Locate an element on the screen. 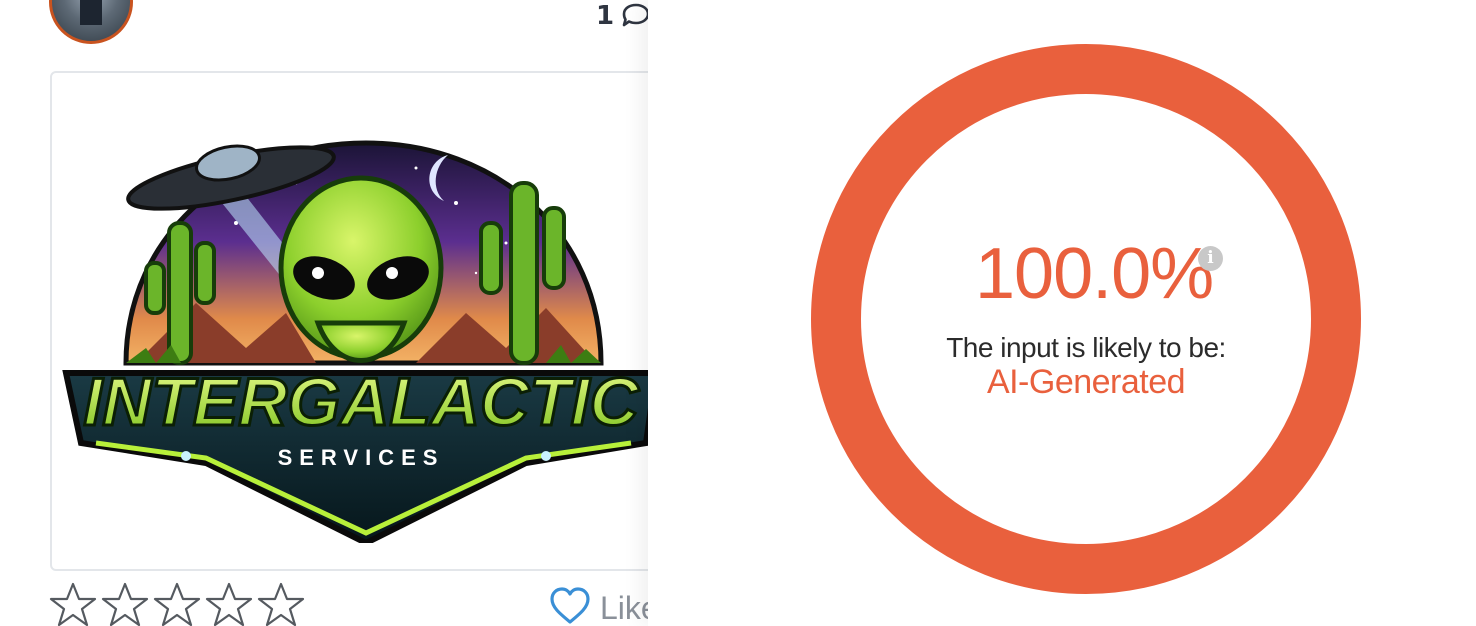 This screenshot has height=626, width=1476. comment-icon is located at coordinates (634, 16).